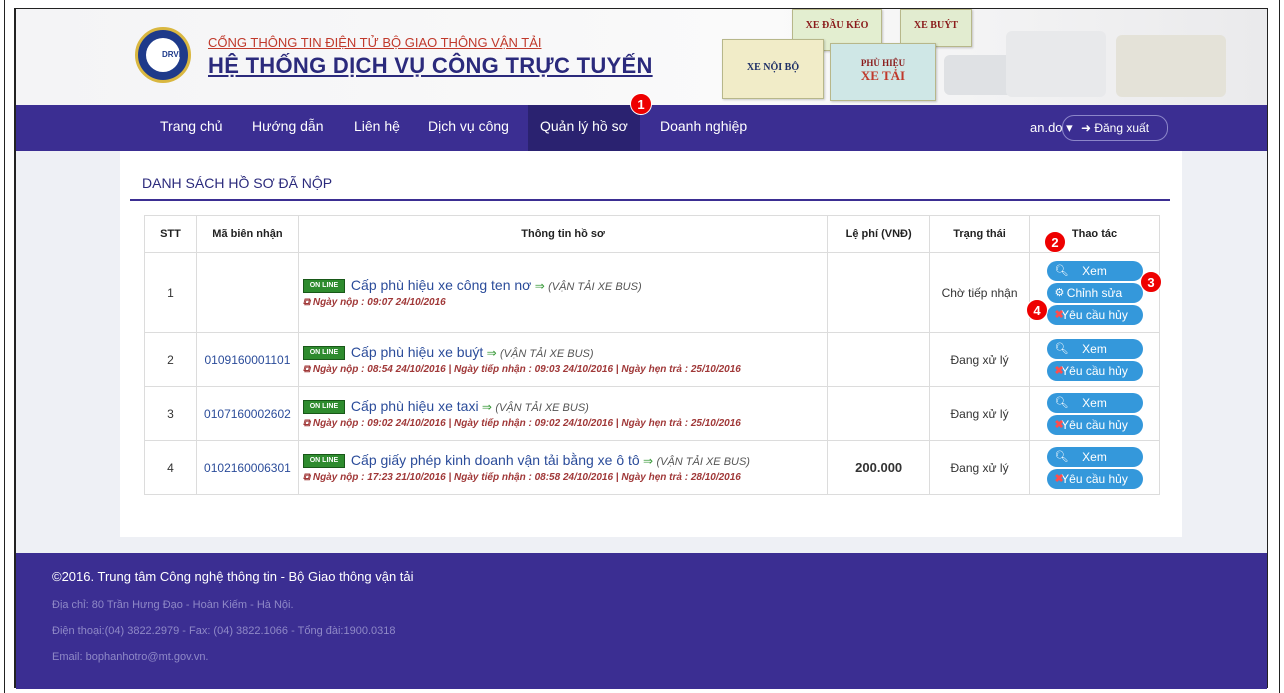  I want to click on row-actions: 🔍︎ Xem ⚙ Chỉnh sửa ✖ Yêu cầu hủy, so click(1094, 292).